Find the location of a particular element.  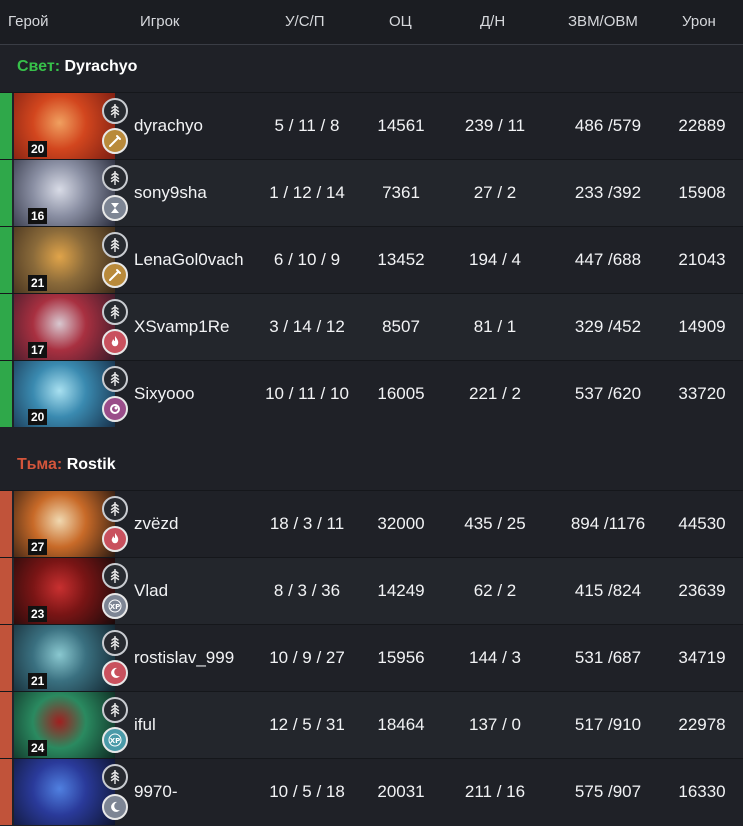

player-name: 9970- is located at coordinates (155, 792).